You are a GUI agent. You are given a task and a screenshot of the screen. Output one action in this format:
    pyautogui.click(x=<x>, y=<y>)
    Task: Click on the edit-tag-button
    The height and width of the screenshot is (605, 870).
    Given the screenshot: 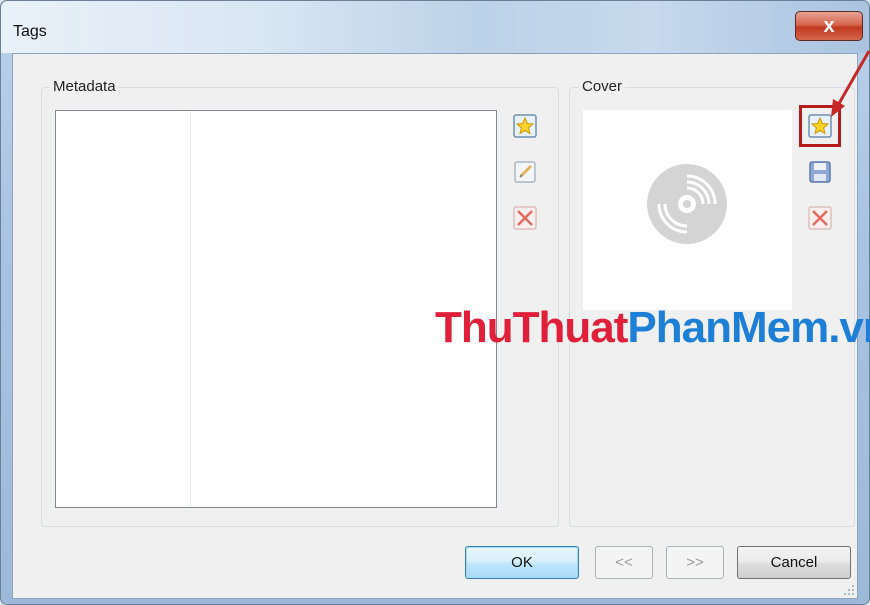 What is the action you would take?
    pyautogui.click(x=525, y=172)
    